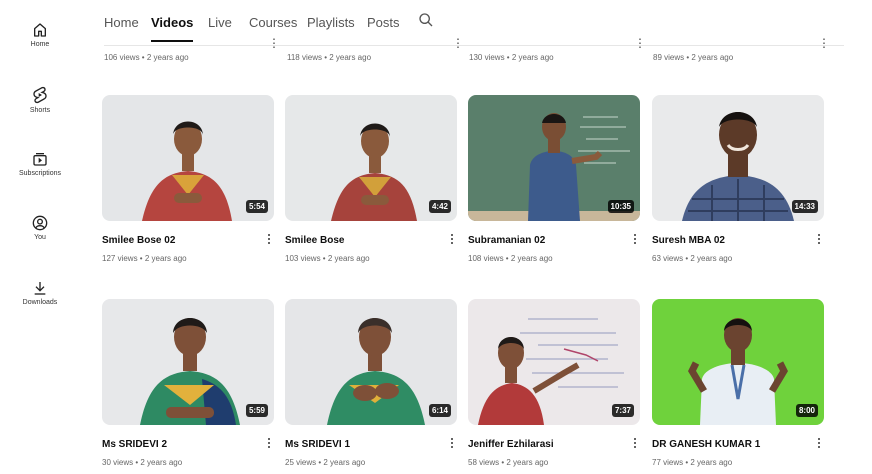 This screenshot has height=474, width=872. Describe the element at coordinates (40, 110) in the screenshot. I see `rail-label-shorts: Shorts` at that location.